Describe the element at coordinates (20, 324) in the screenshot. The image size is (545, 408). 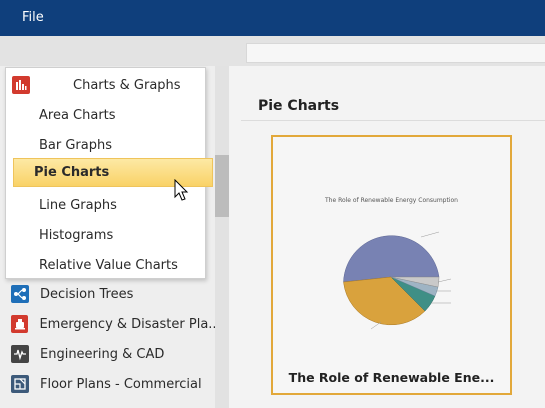
I see `emergency-icon` at that location.